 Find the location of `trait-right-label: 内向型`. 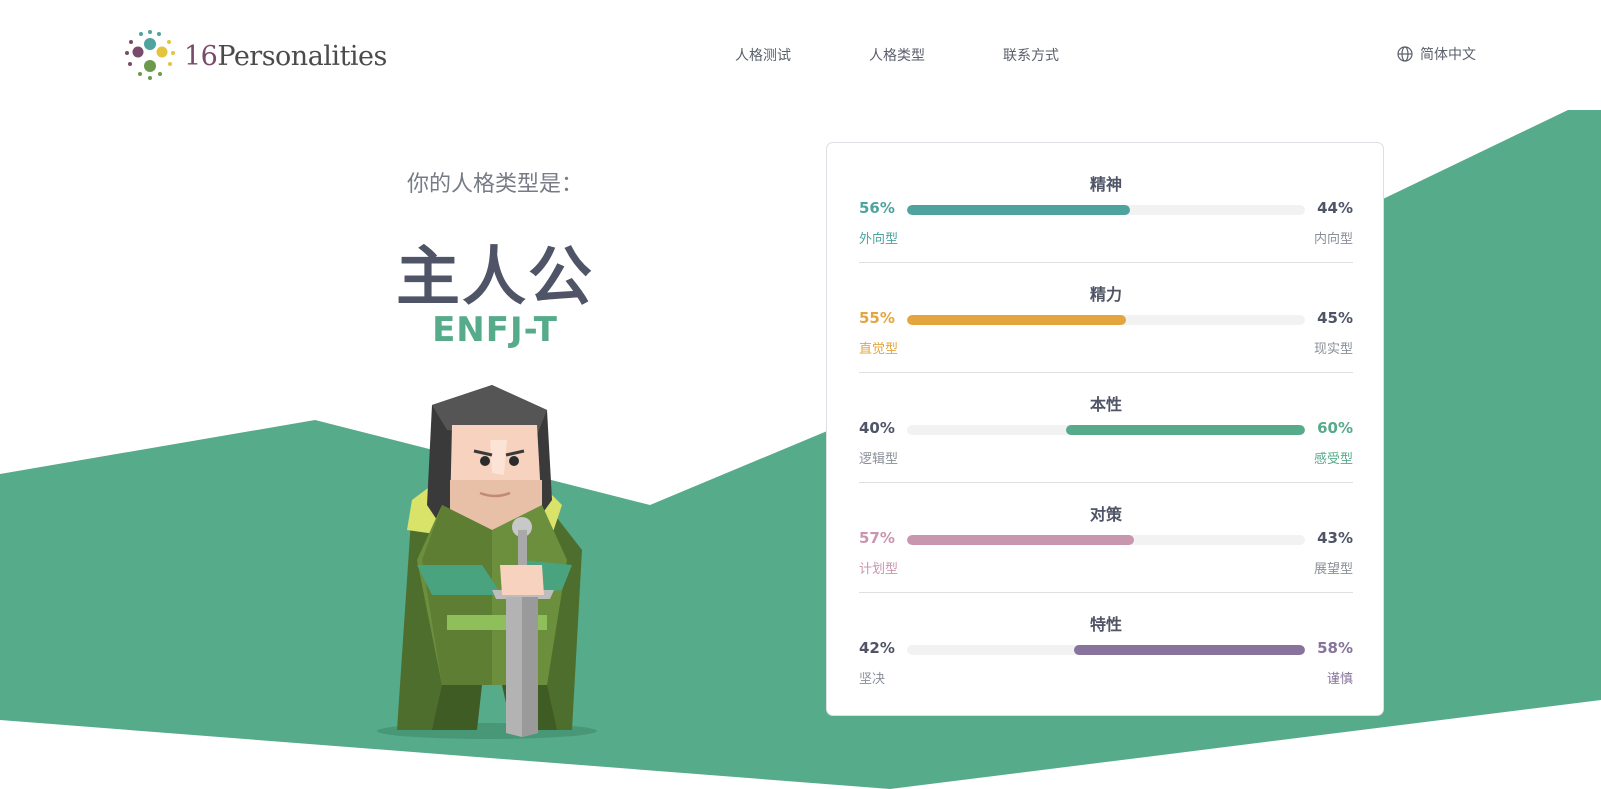

trait-right-label: 内向型 is located at coordinates (1333, 239).